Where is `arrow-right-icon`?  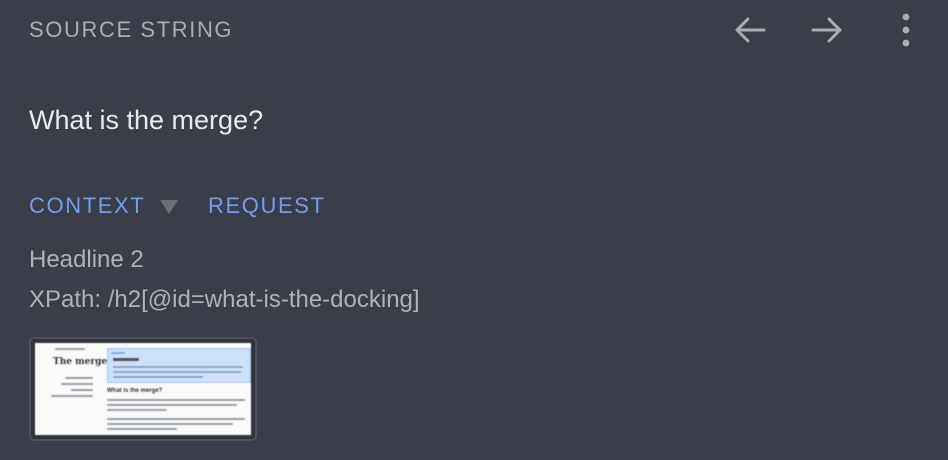 arrow-right-icon is located at coordinates (826, 30).